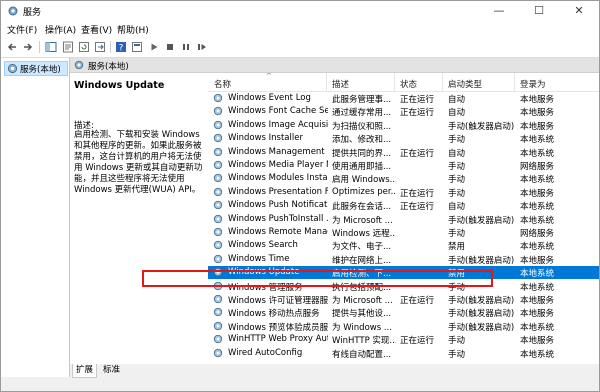  What do you see at coordinates (85, 371) in the screenshot?
I see `tab-extended: 扩展` at bounding box center [85, 371].